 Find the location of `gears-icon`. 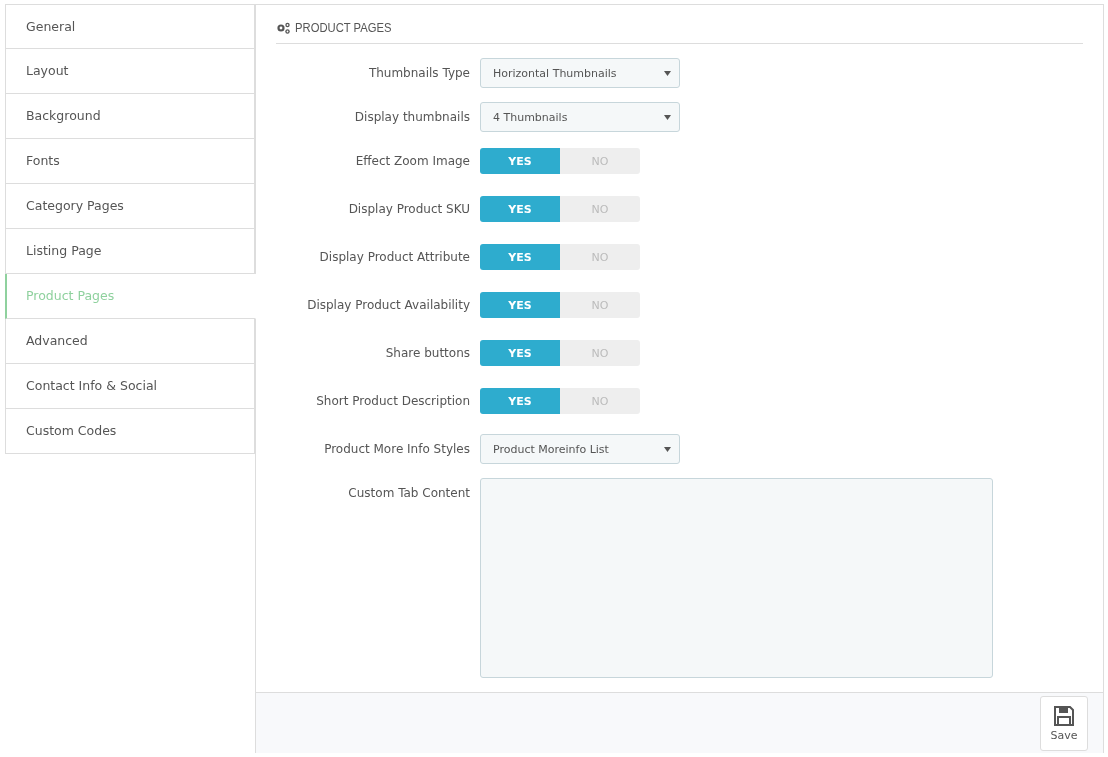

gears-icon is located at coordinates (283, 28).